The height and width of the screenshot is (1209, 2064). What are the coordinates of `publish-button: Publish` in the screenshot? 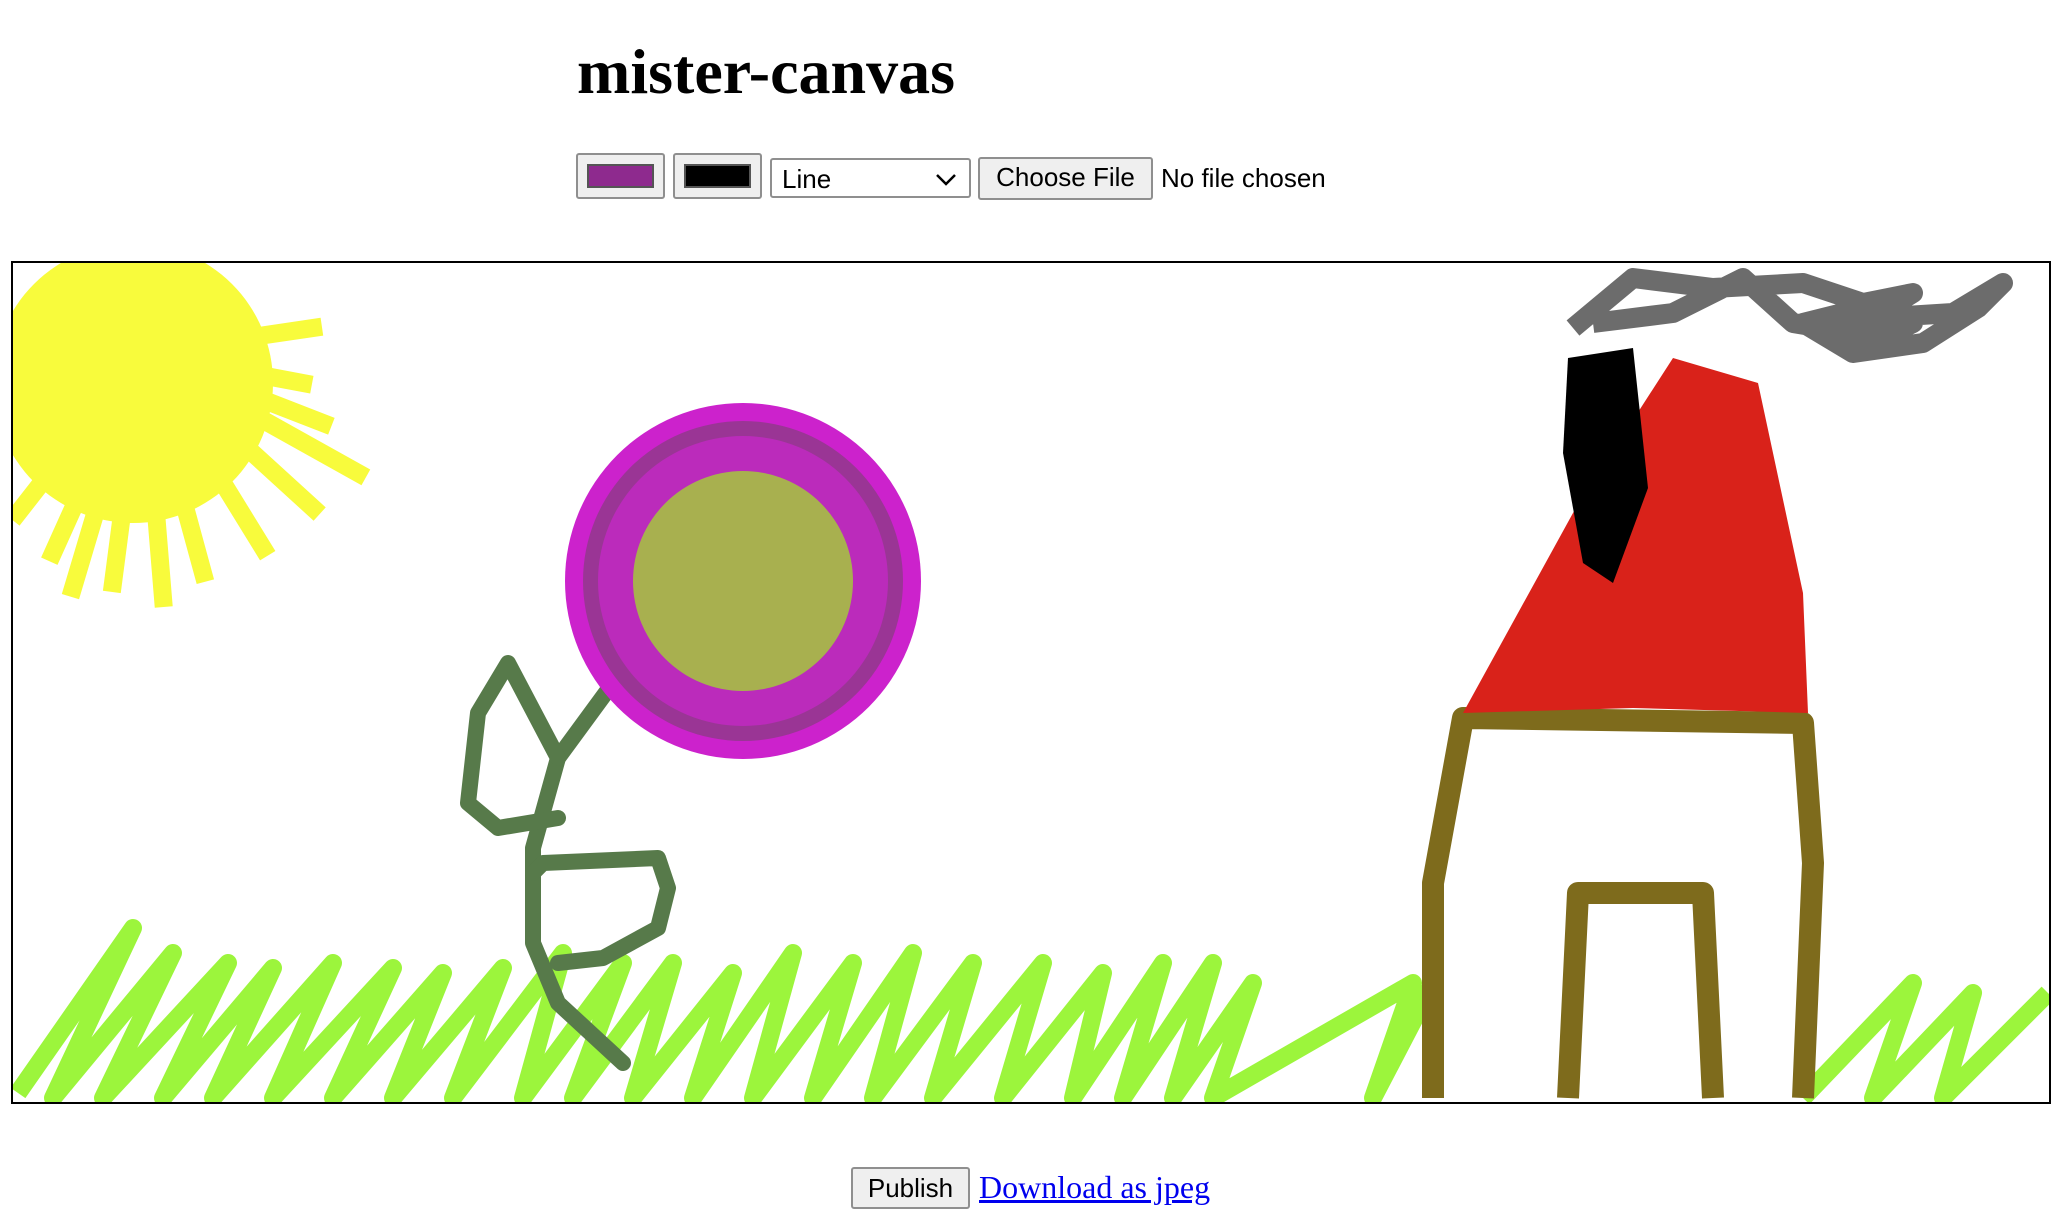 It's located at (910, 1188).